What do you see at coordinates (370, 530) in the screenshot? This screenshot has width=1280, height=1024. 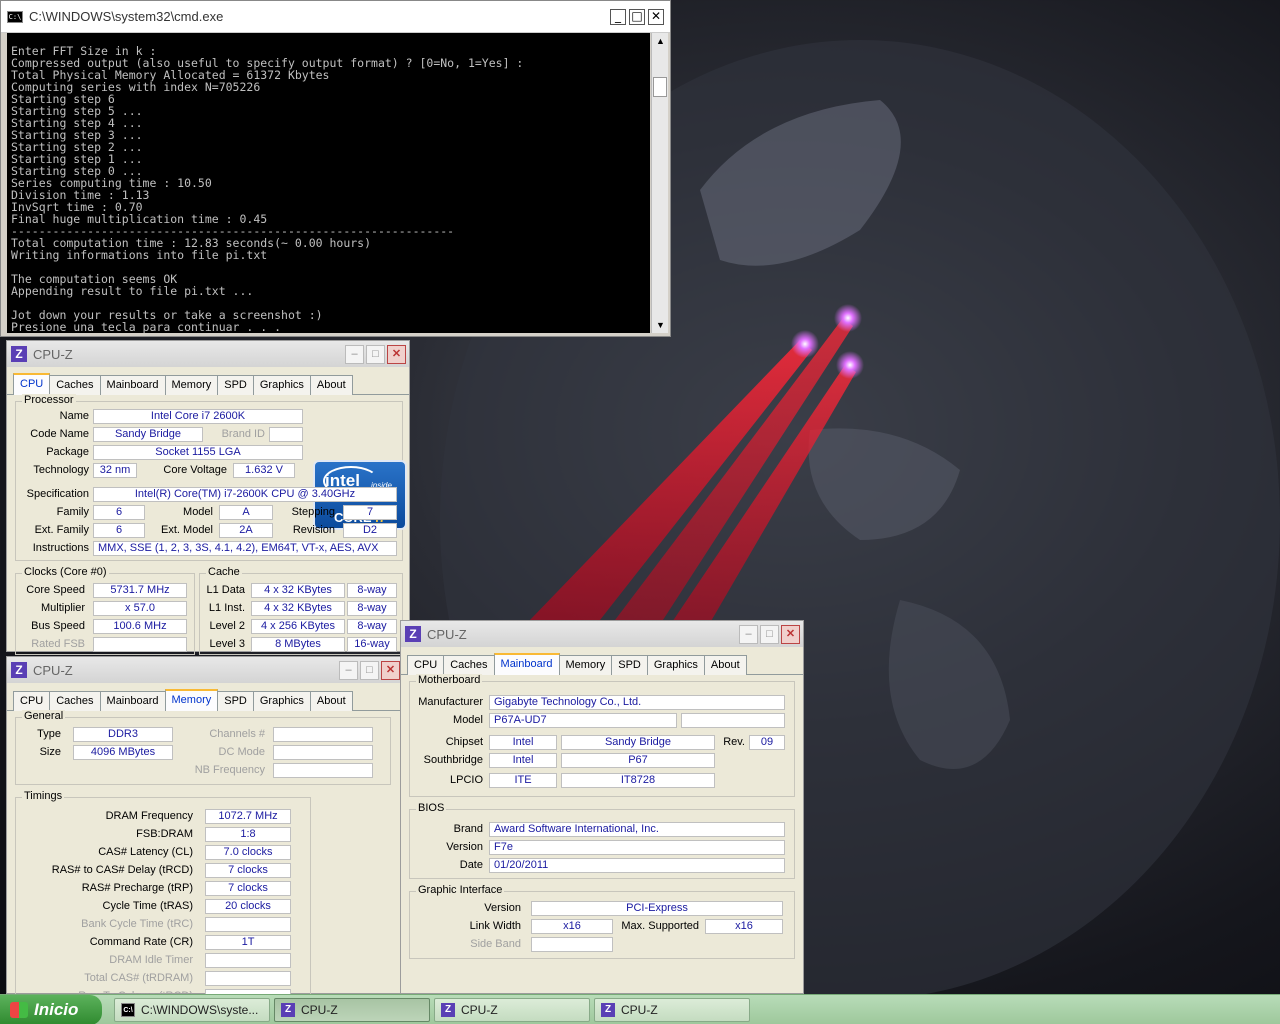 I see `revision-value: D2` at bounding box center [370, 530].